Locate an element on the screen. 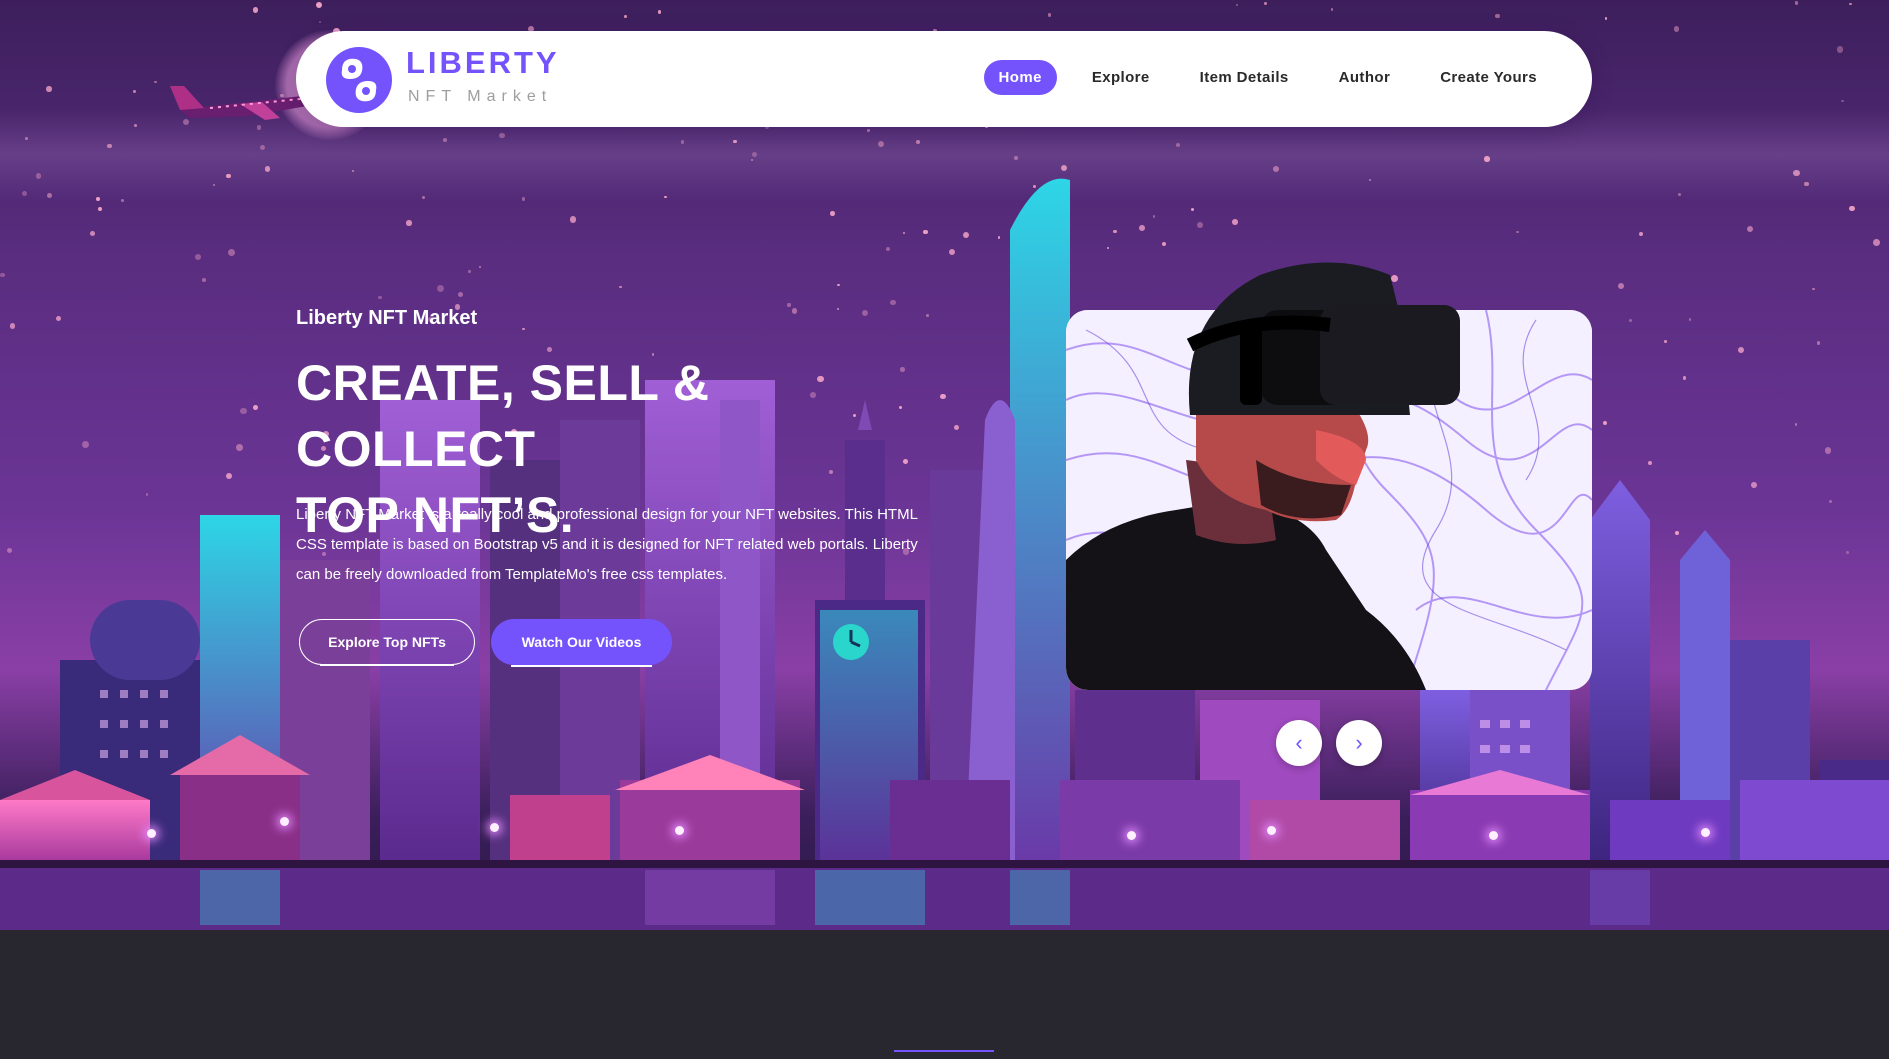 The width and height of the screenshot is (1889, 1059). liberty-logo-icon is located at coordinates (359, 80).